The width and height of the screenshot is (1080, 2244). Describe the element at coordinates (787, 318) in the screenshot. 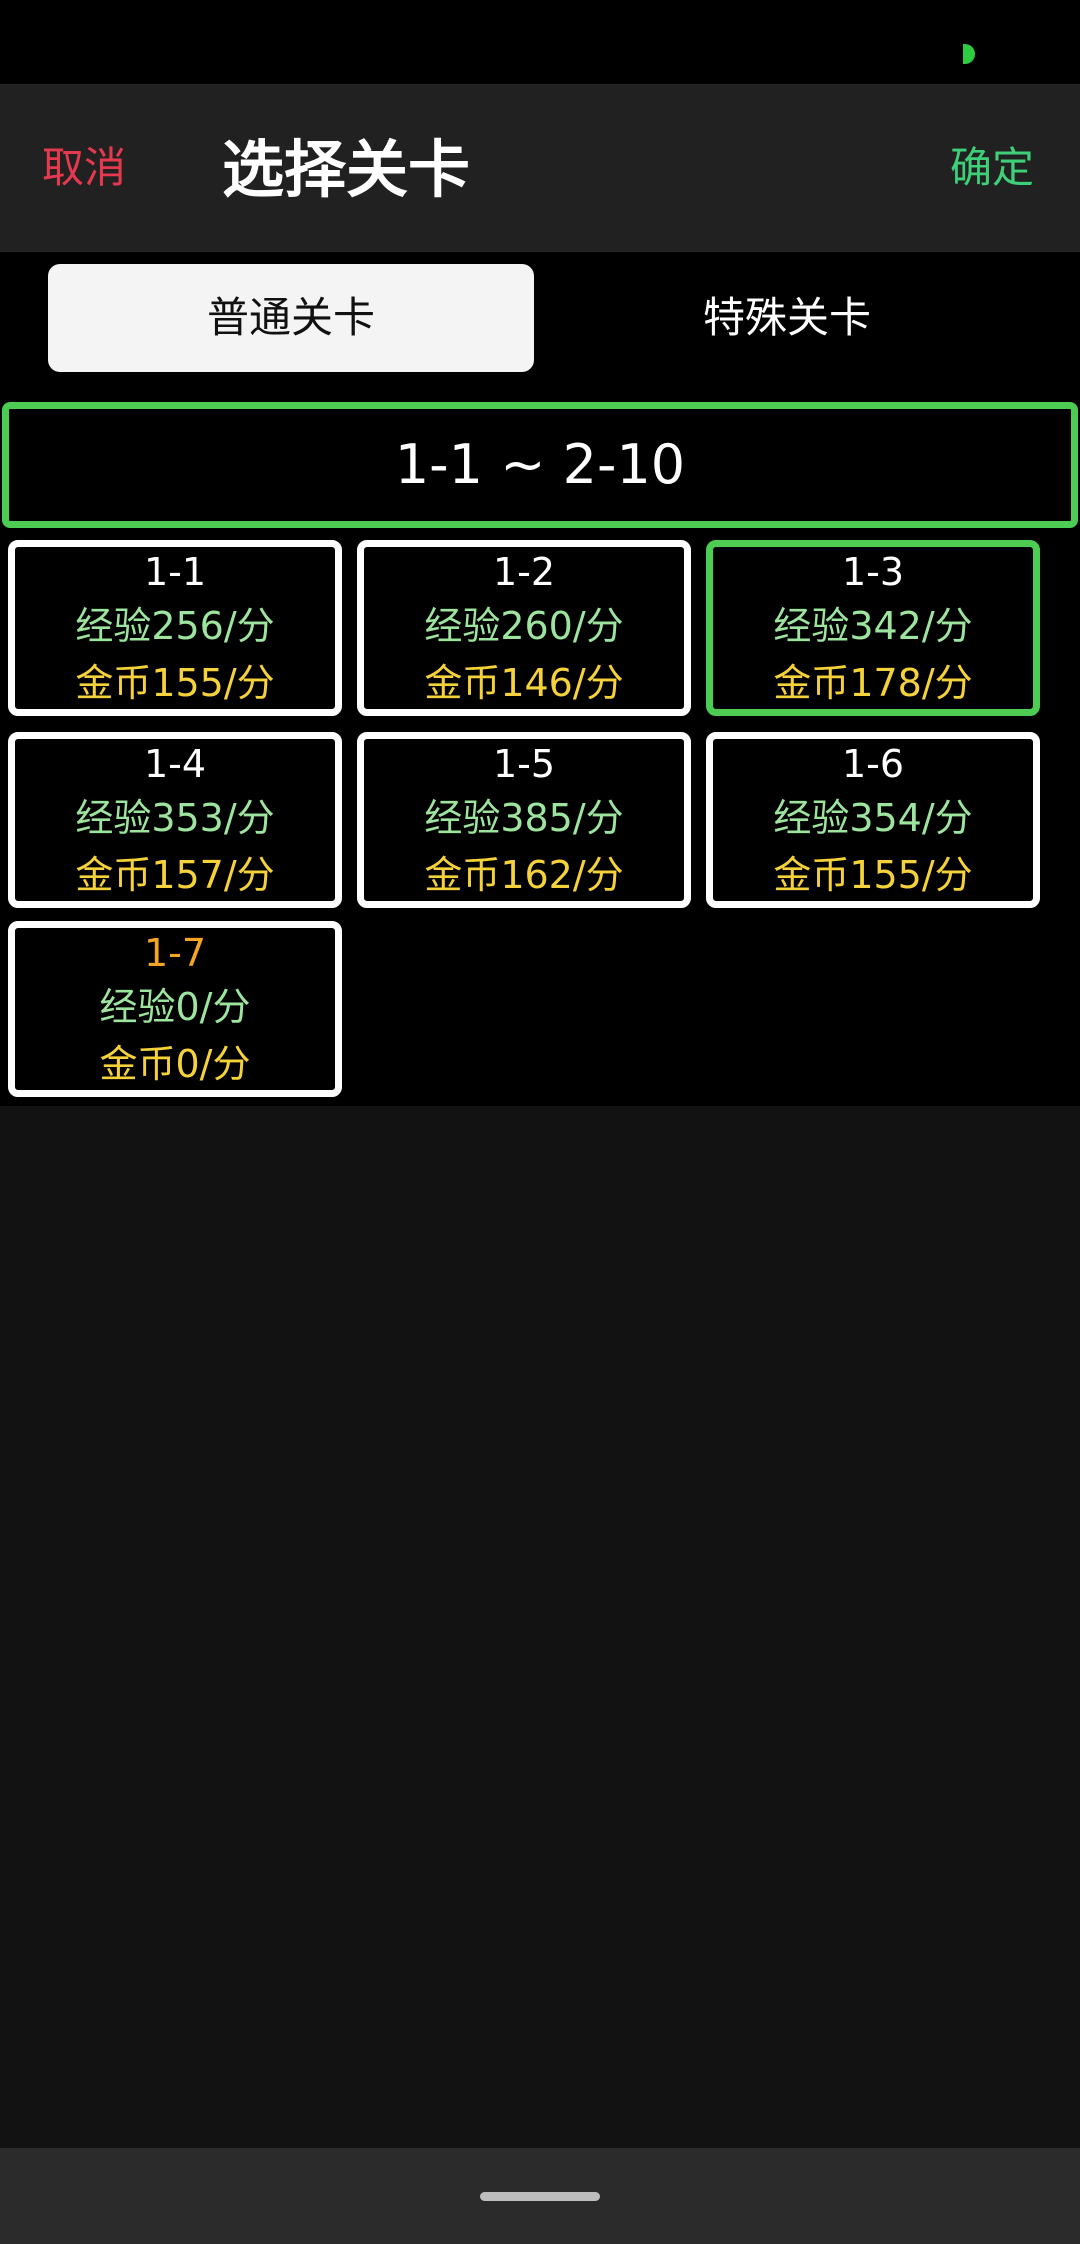

I see `tab-special-levels: 特殊关卡` at that location.